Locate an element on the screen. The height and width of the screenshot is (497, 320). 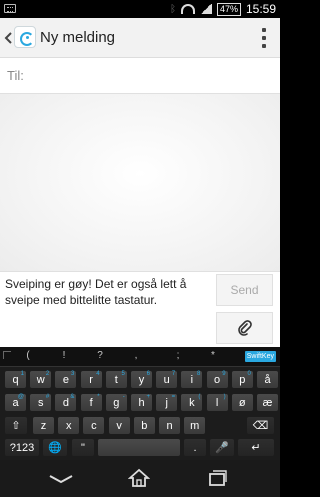
keyboard-grip-icon is located at coordinates (7, 355).